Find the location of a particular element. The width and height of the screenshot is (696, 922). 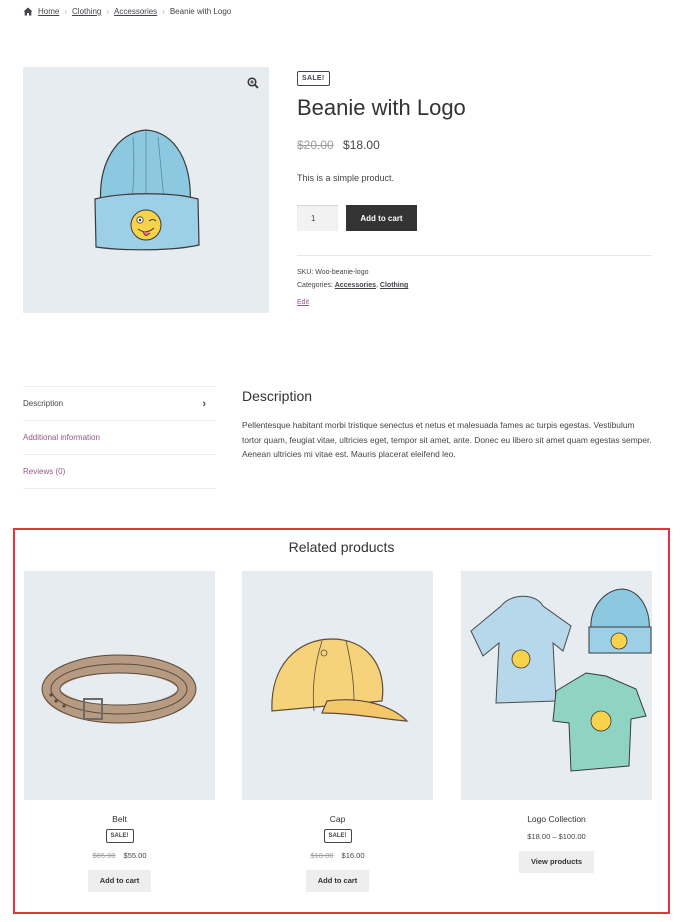

divider is located at coordinates (474, 256).